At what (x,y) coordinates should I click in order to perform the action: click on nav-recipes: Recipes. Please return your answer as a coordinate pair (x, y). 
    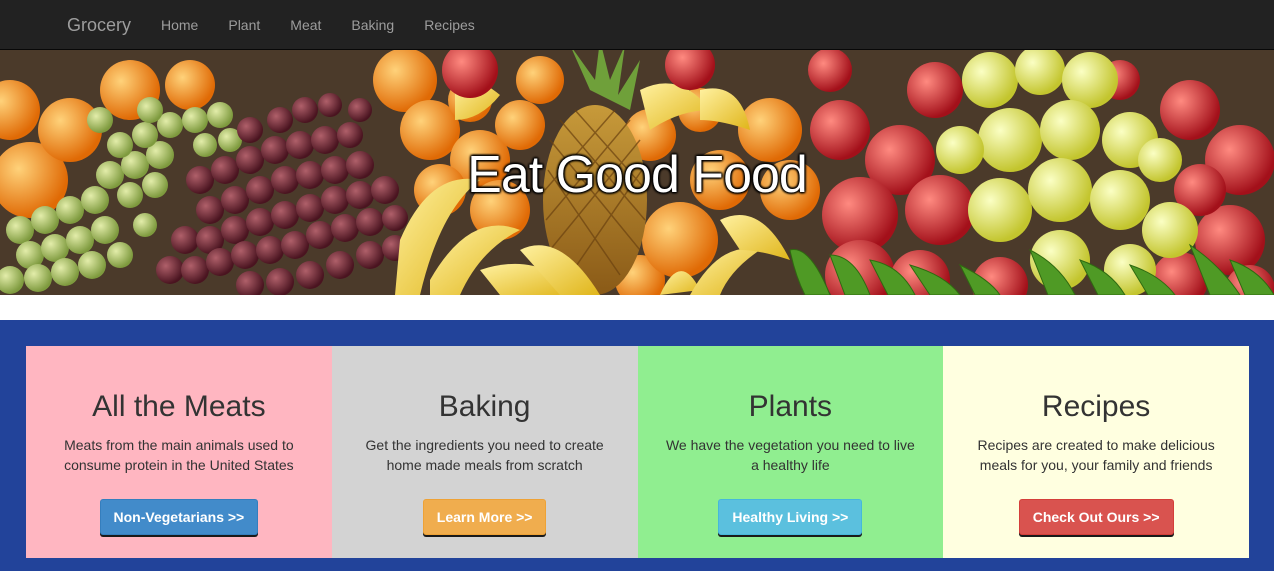
    Looking at the image, I should click on (449, 25).